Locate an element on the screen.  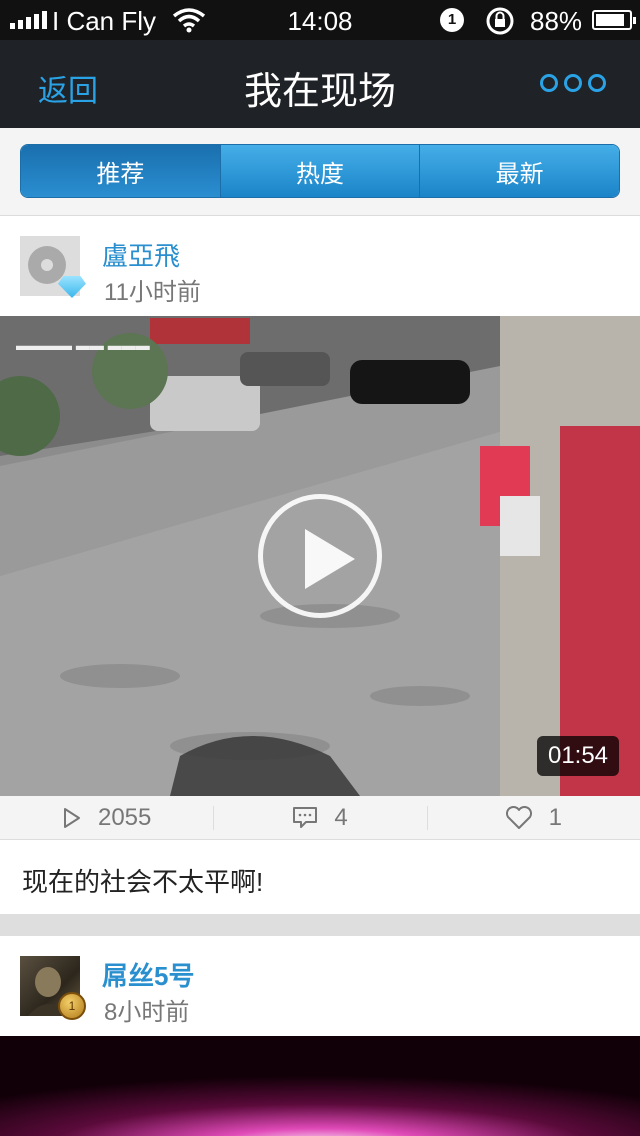
caption-text: 现在的社会不太平啊! is located at coordinates (143, 882).